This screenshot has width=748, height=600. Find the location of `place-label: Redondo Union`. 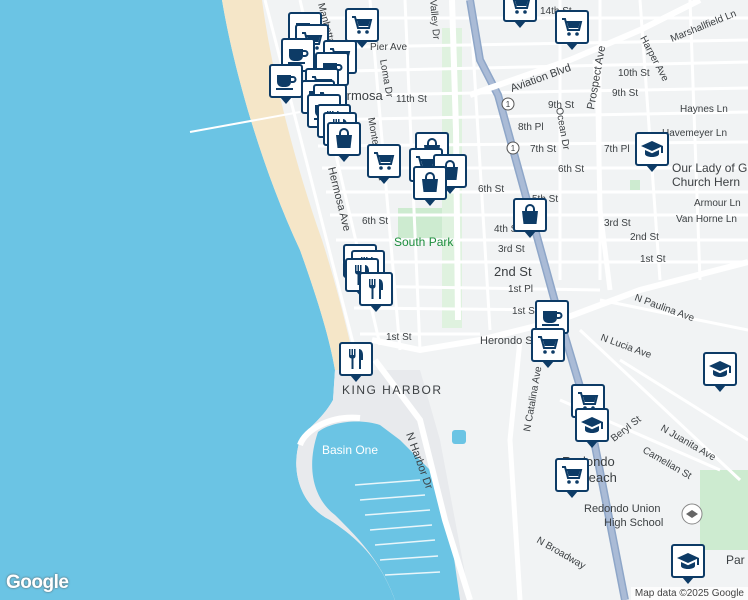

place-label: Redondo Union is located at coordinates (622, 509).